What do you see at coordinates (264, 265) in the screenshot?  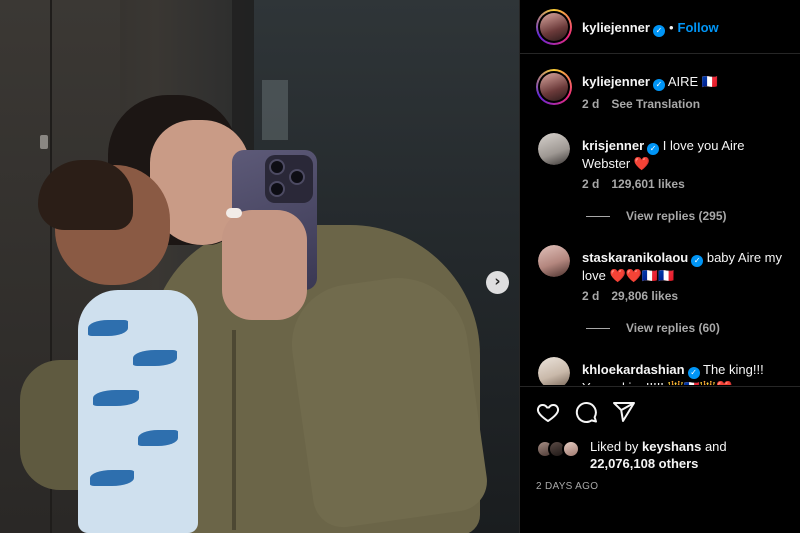 I see `photo-hand` at bounding box center [264, 265].